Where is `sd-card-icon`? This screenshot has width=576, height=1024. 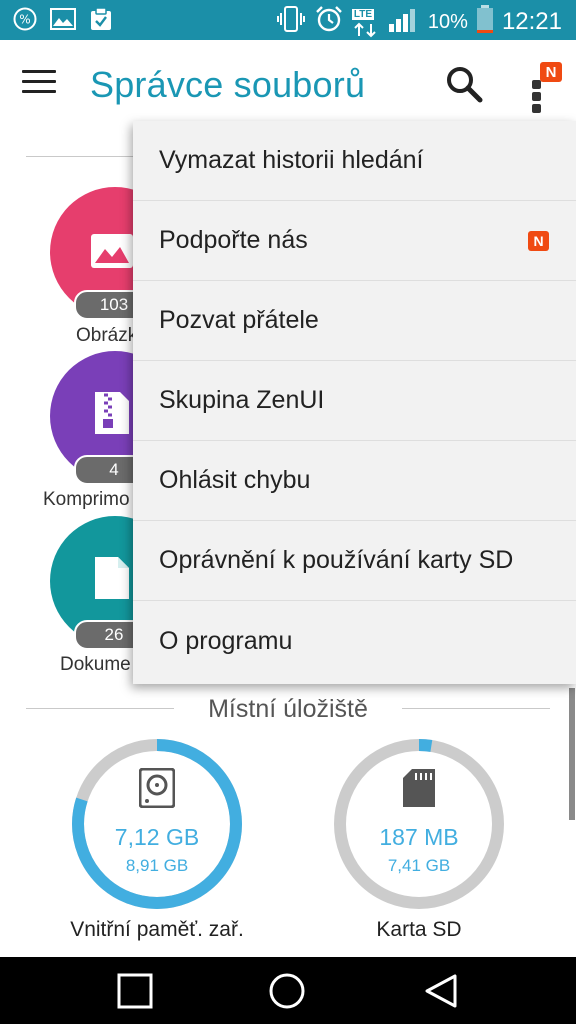 sd-card-icon is located at coordinates (419, 790).